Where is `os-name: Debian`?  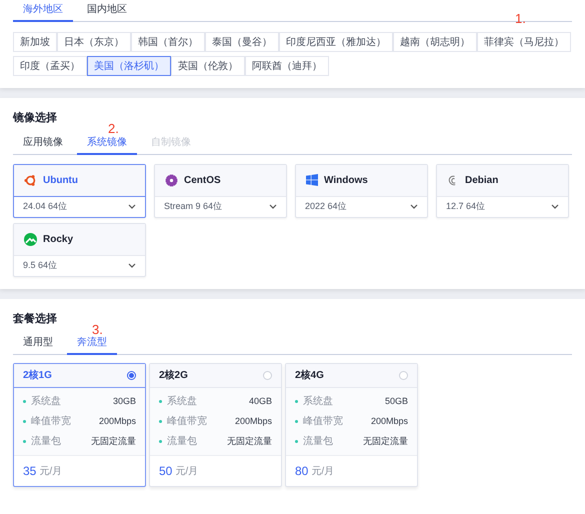 os-name: Debian is located at coordinates (481, 181).